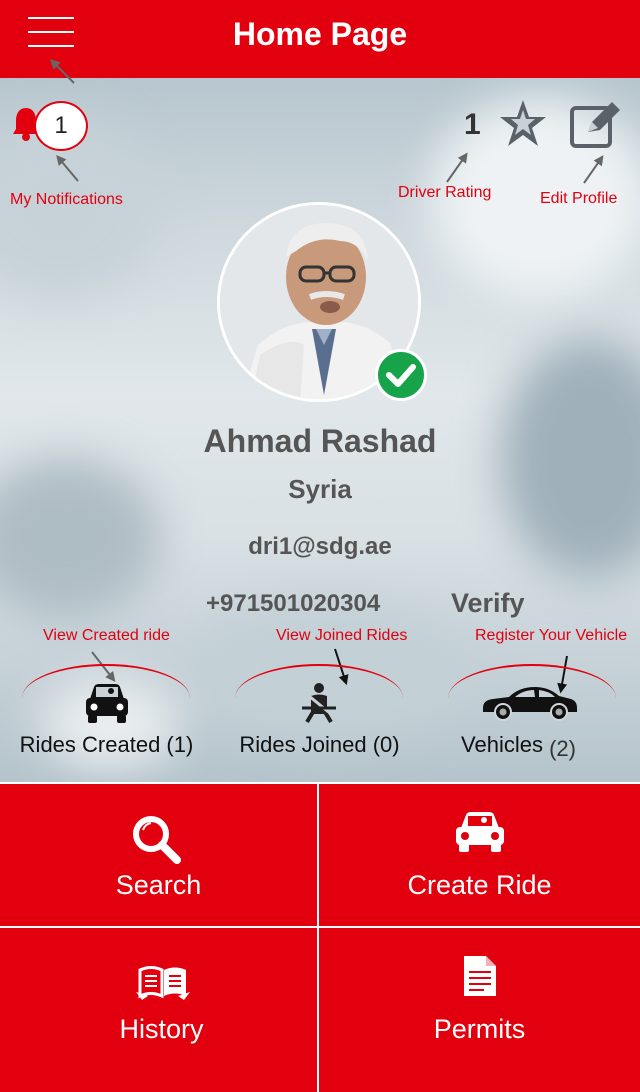 The image size is (640, 1092). Describe the element at coordinates (562, 748) in the screenshot. I see `vehicles-count: (2)` at that location.